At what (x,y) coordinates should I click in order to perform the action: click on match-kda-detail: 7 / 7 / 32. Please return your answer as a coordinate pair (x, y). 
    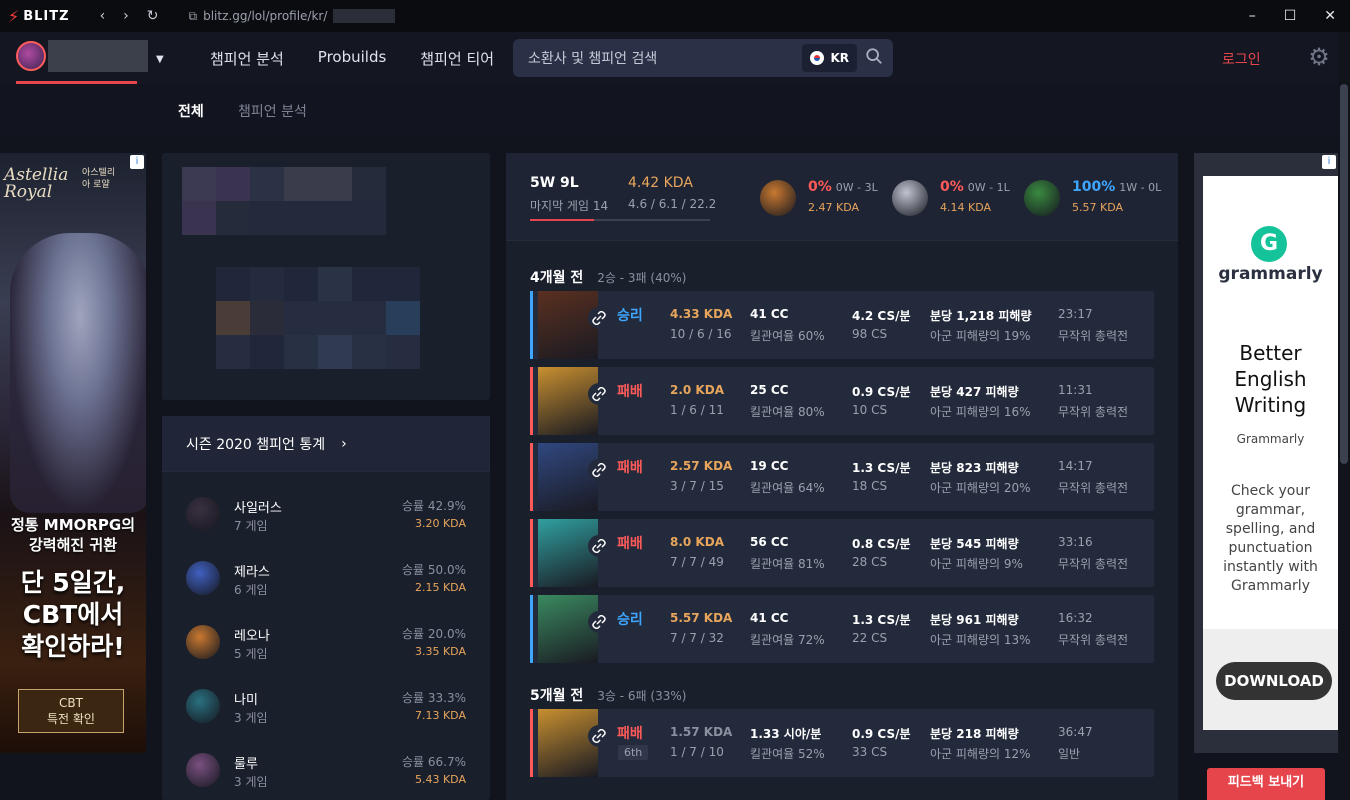
    Looking at the image, I should click on (697, 638).